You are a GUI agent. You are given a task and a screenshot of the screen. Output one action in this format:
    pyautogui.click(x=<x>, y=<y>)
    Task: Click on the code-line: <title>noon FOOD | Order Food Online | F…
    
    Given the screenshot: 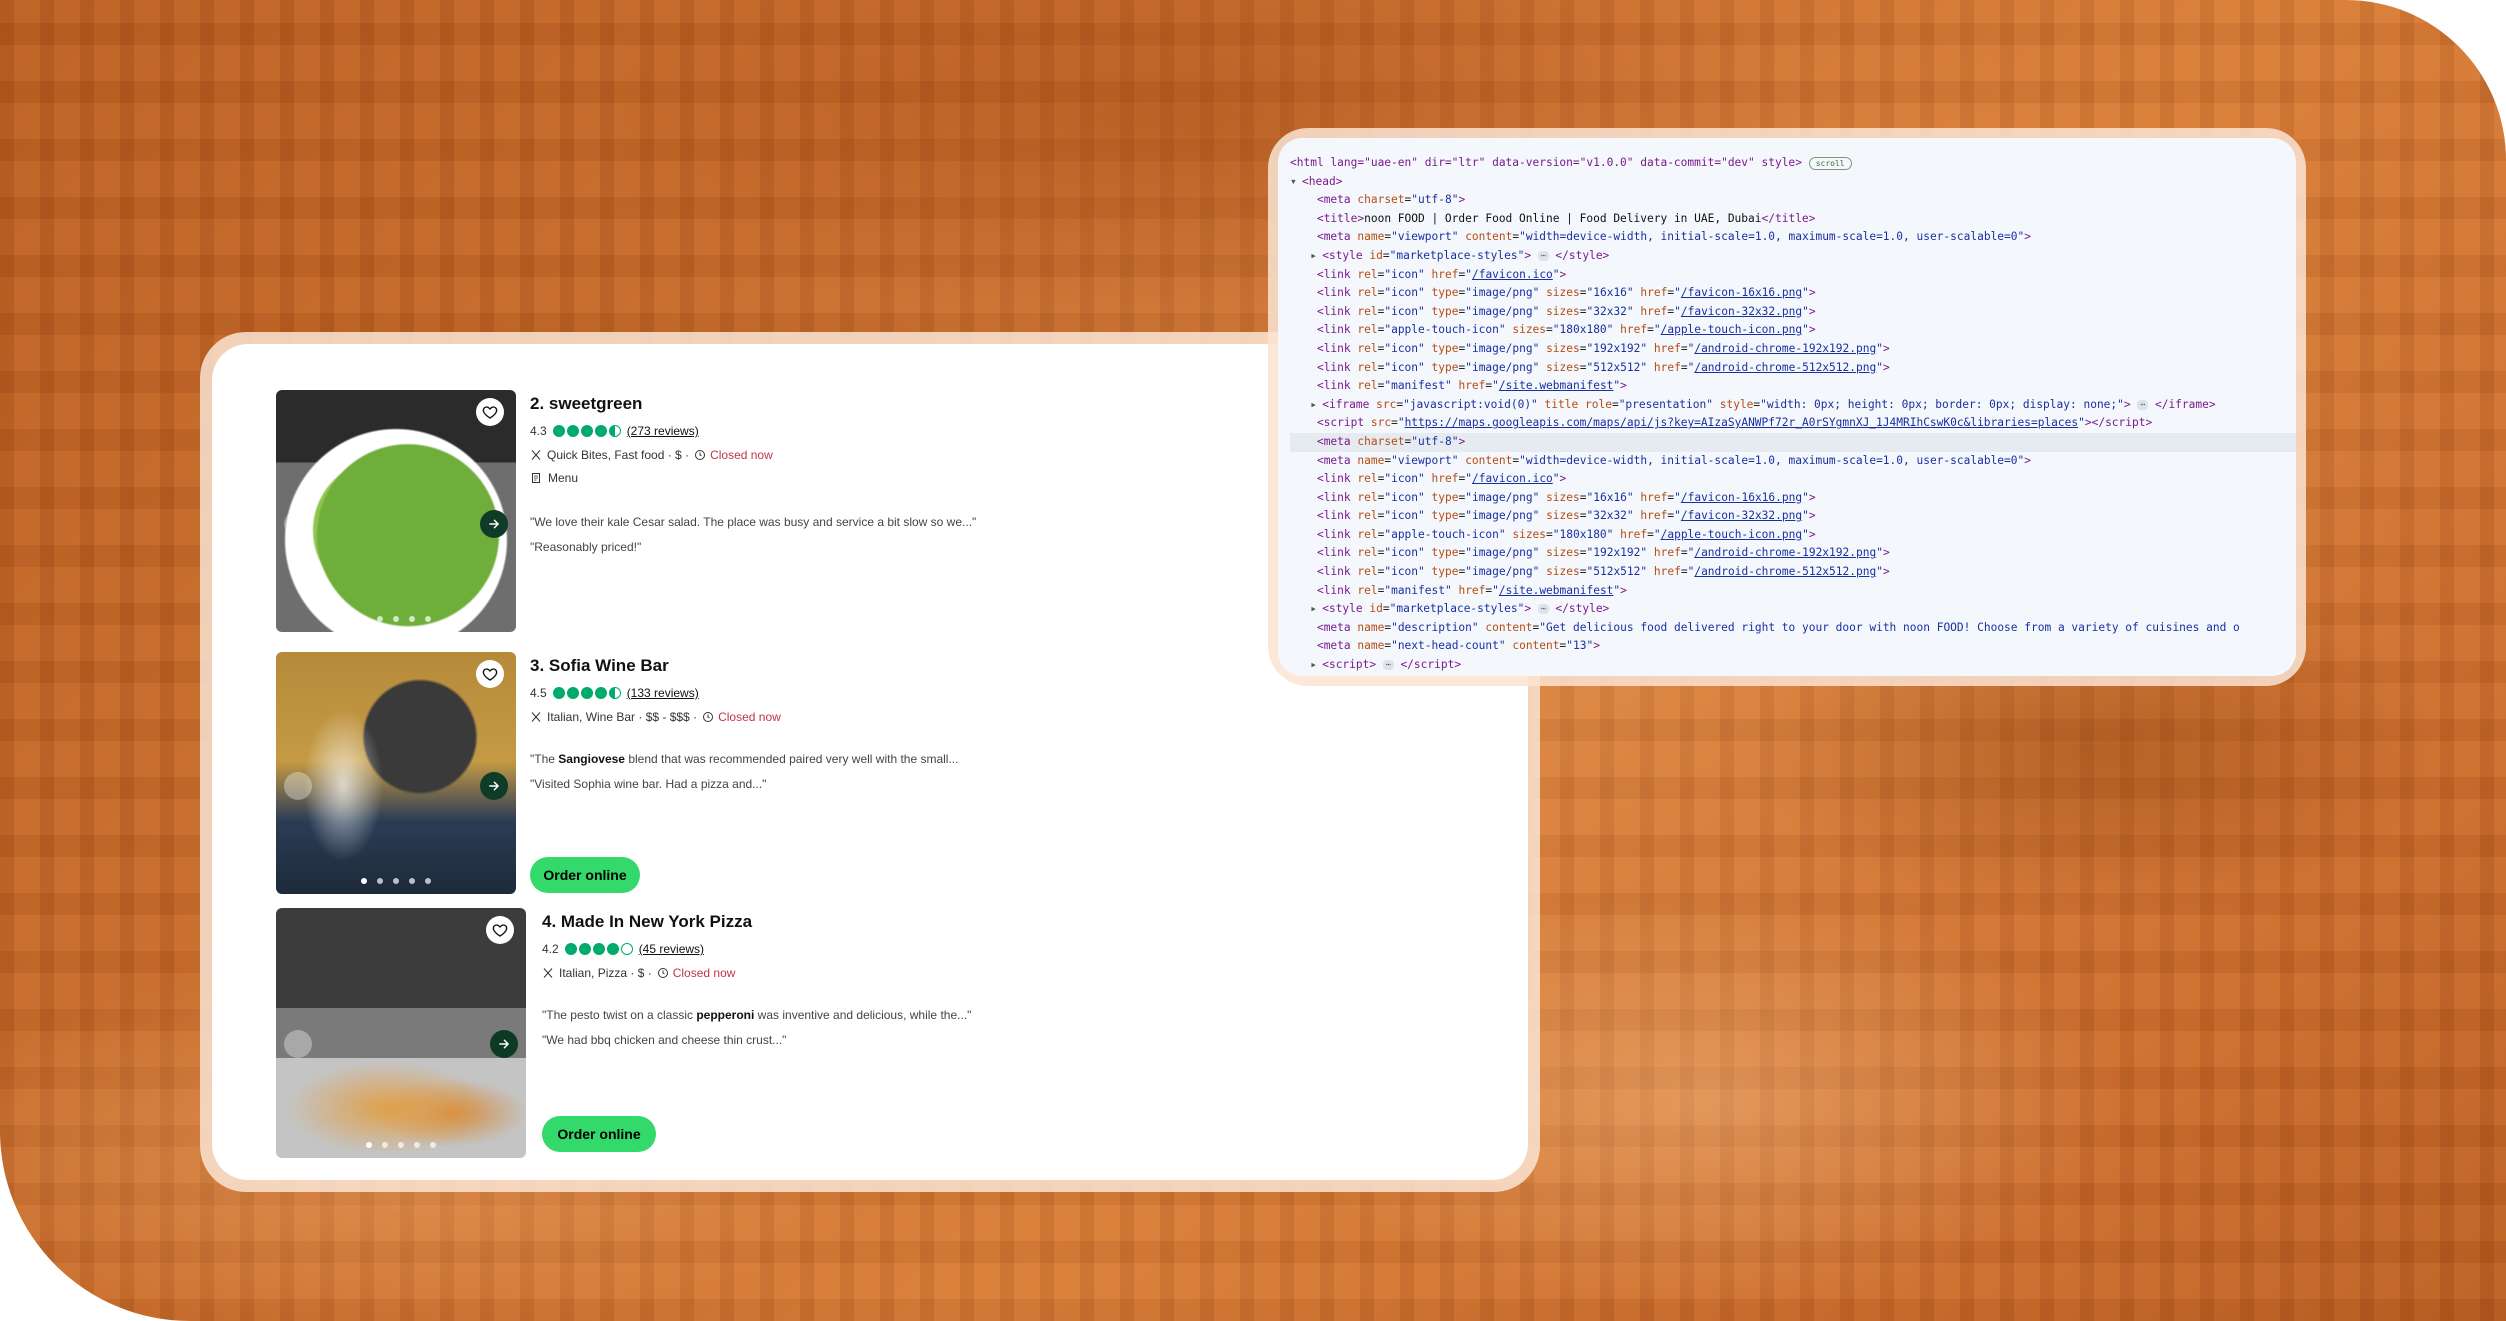 What is the action you would take?
    pyautogui.click(x=1793, y=219)
    